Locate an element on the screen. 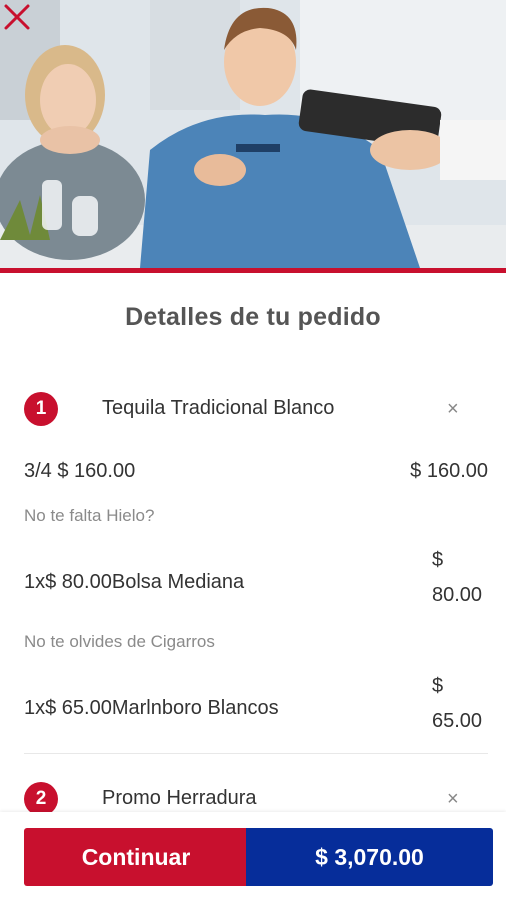  order-item-header: 1 Tequila Tradicional Blanco × is located at coordinates (253, 412).